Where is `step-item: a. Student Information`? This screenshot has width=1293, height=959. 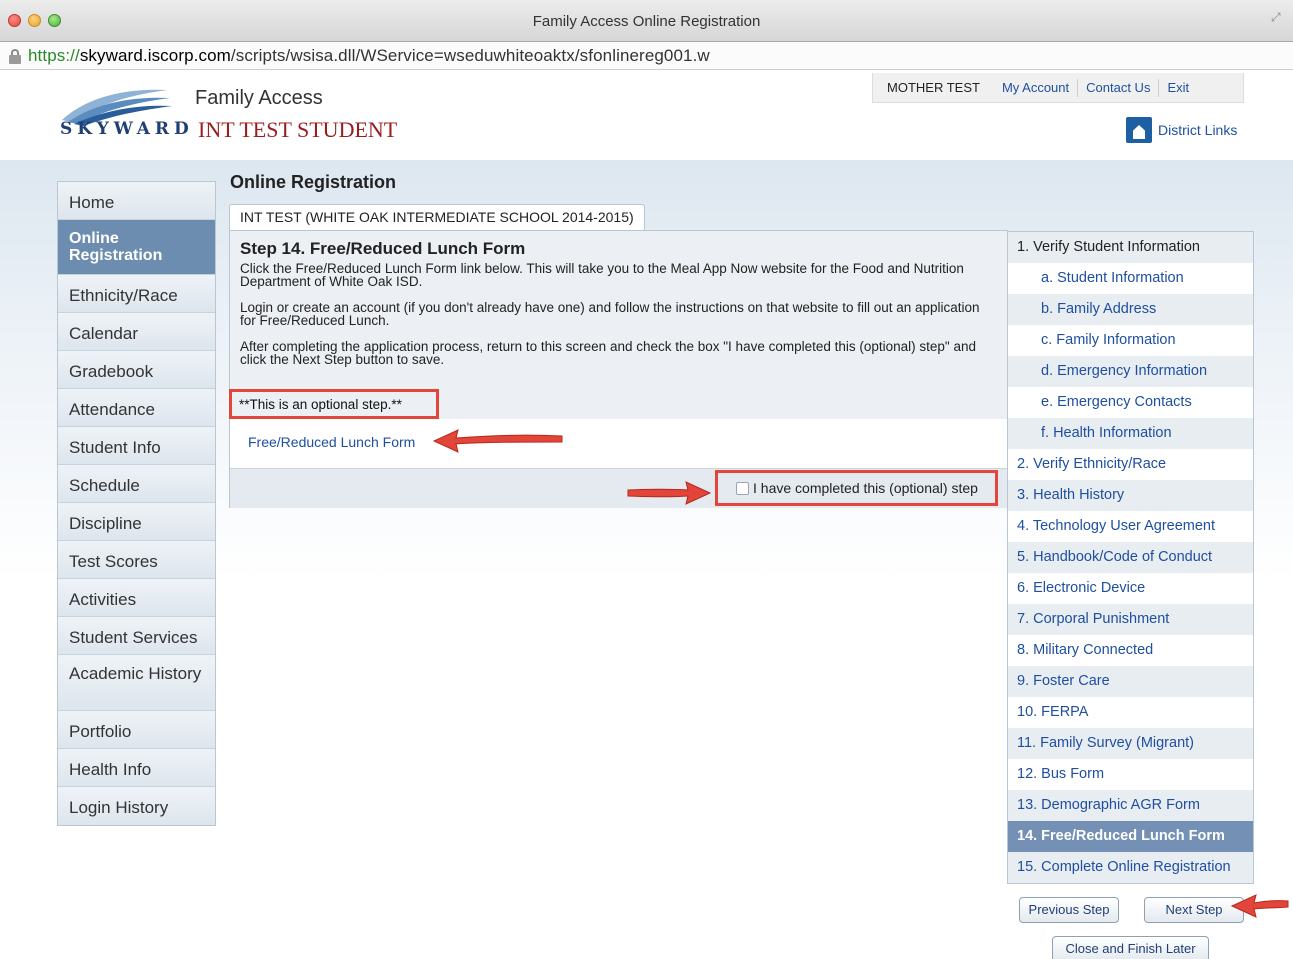 step-item: a. Student Information is located at coordinates (1130, 278).